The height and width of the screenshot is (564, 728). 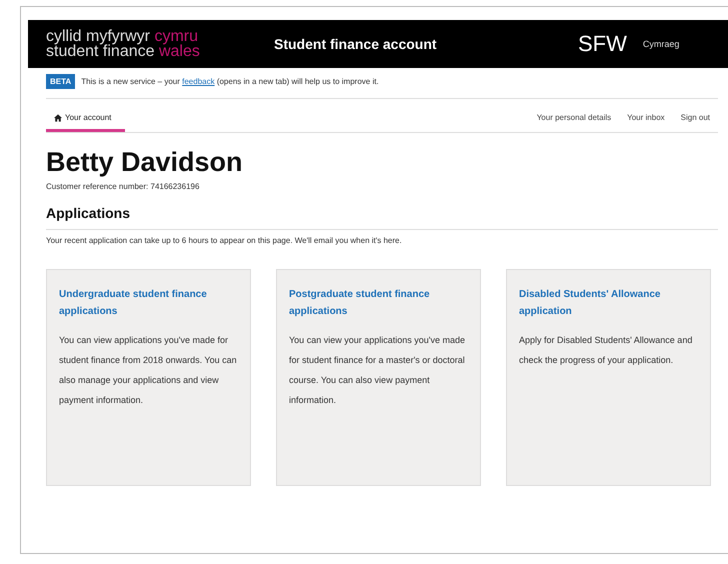 I want to click on section-heading: Applications, so click(x=382, y=217).